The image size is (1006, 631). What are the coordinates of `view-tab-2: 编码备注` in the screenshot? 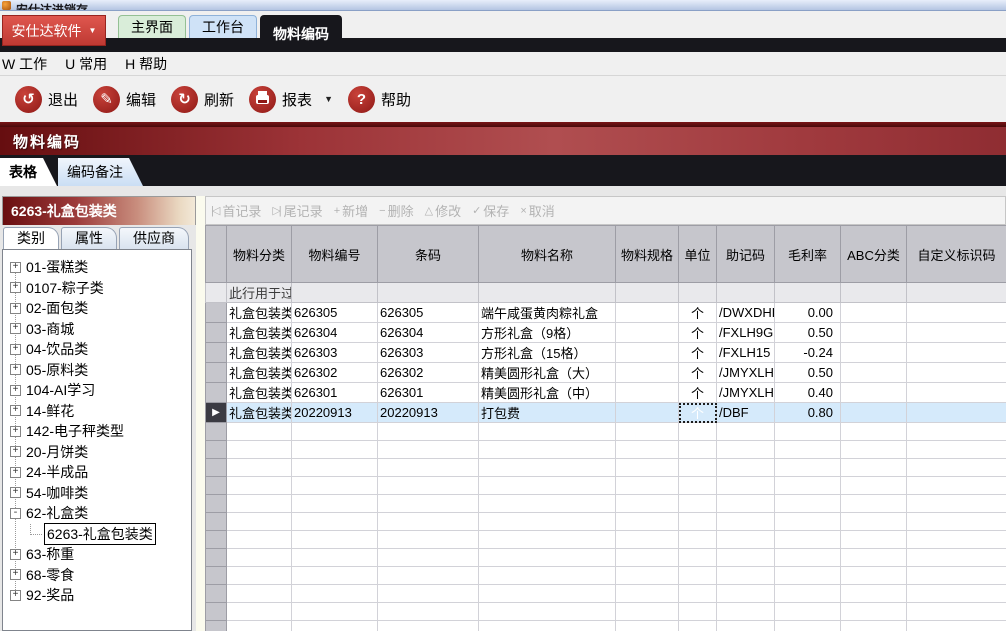 It's located at (100, 172).